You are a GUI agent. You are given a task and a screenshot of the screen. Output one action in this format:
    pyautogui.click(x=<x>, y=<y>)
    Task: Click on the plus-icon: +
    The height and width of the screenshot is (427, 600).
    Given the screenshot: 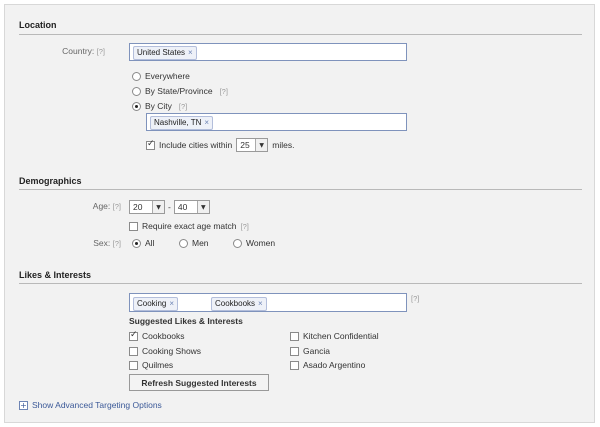 What is the action you would take?
    pyautogui.click(x=23, y=405)
    